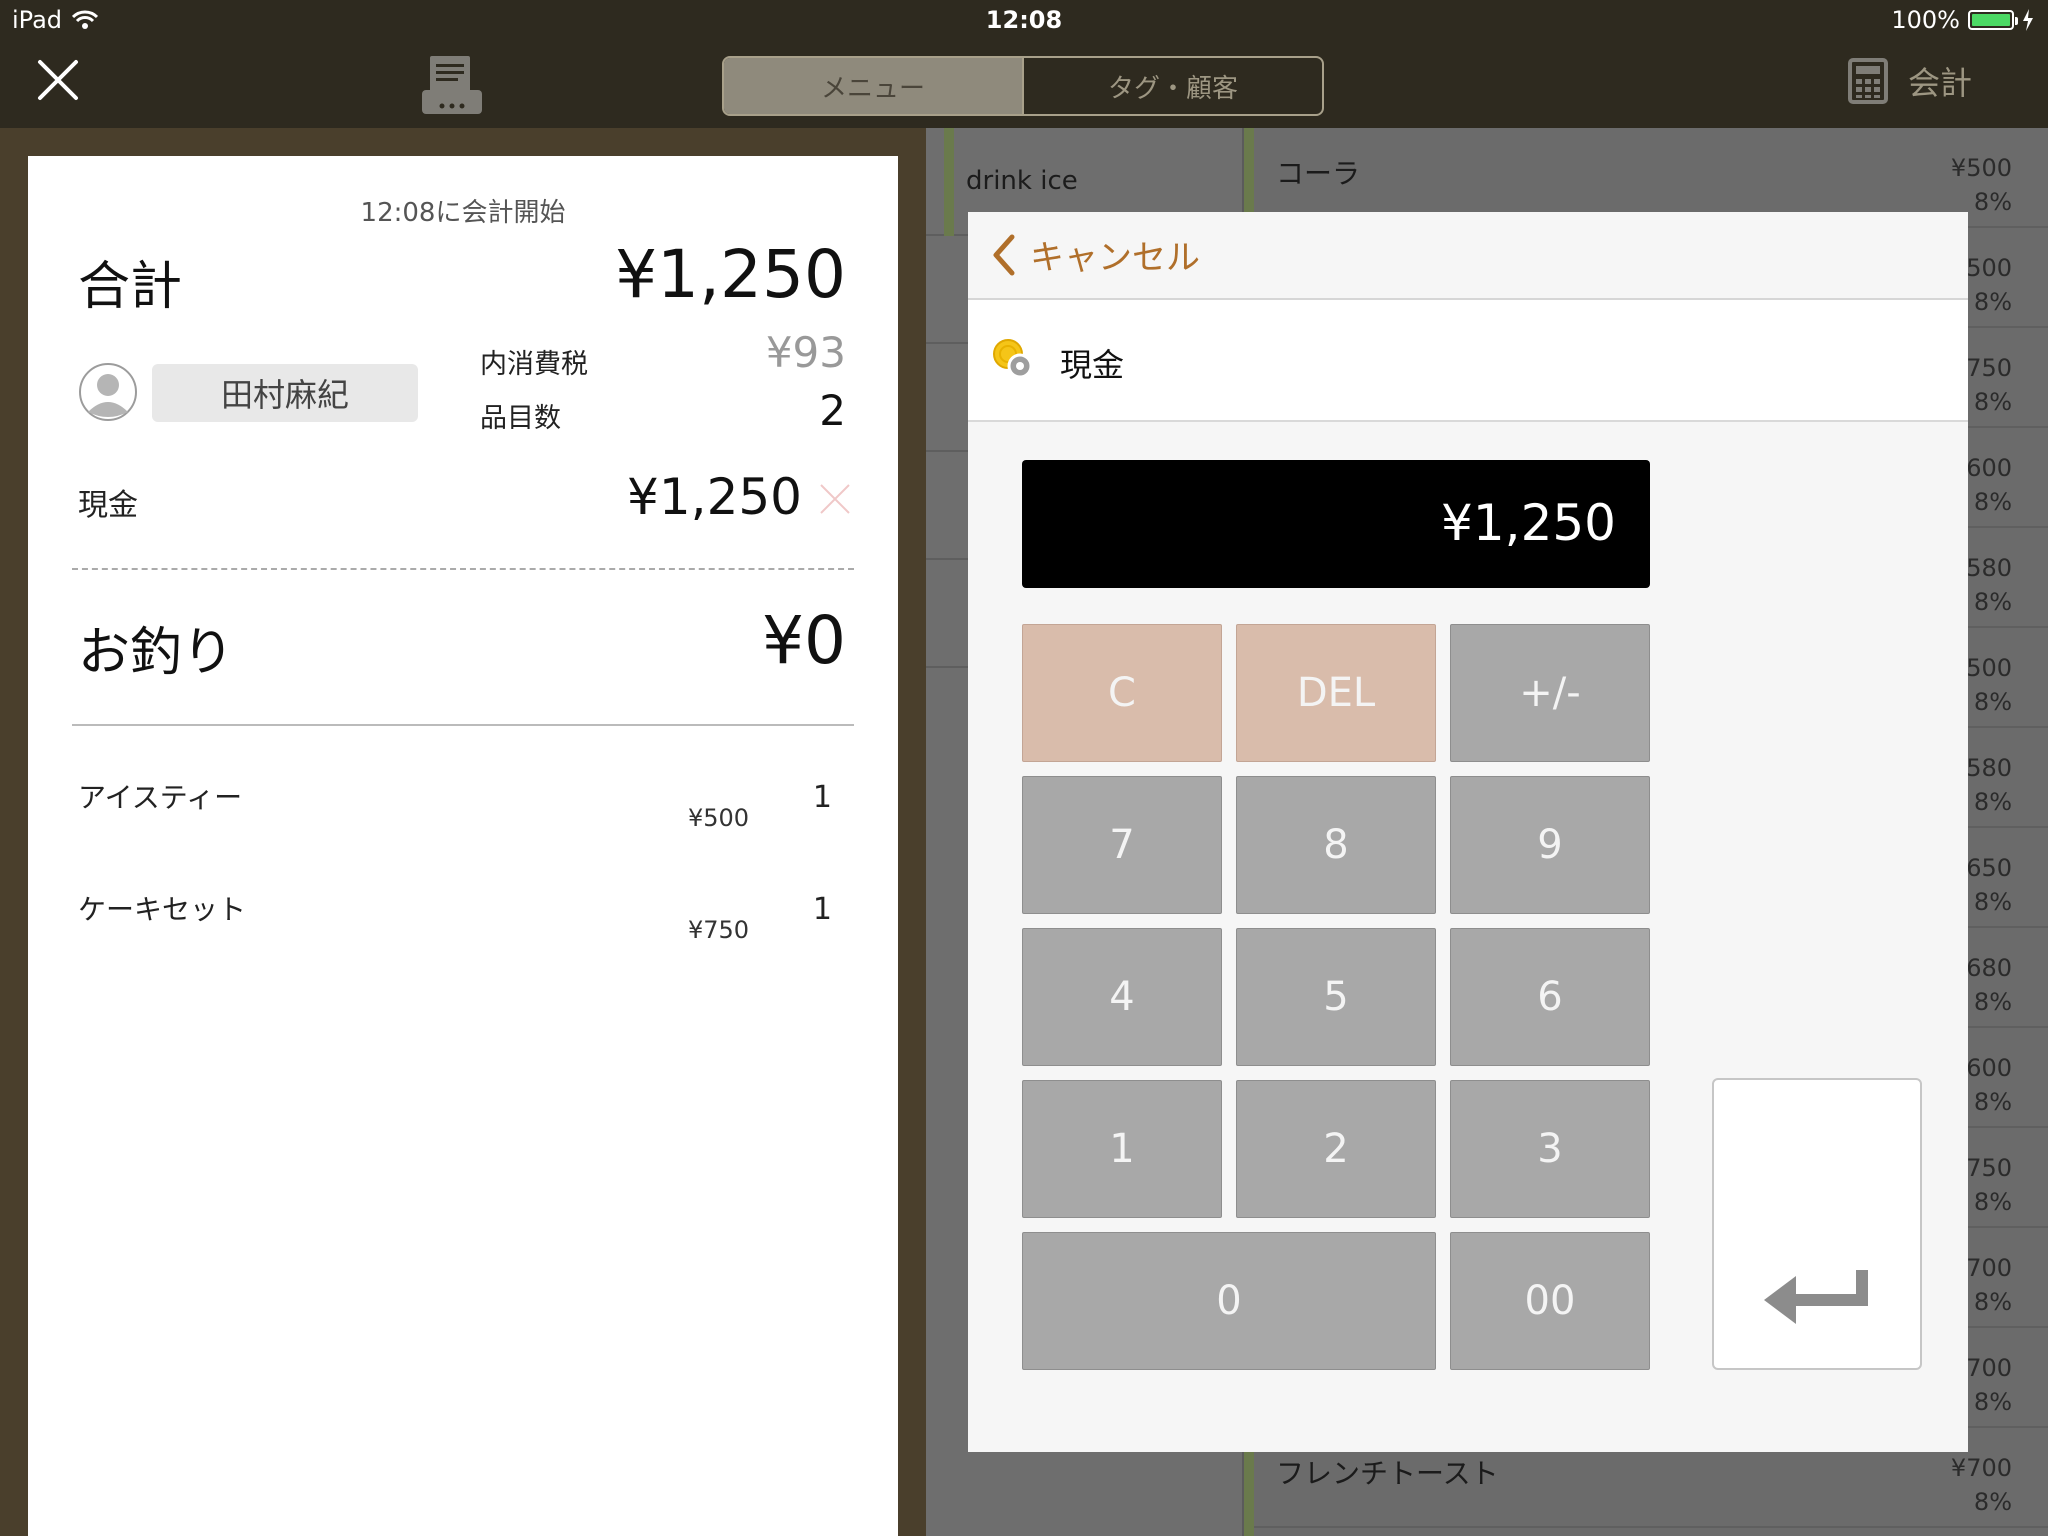 This screenshot has width=2048, height=1536. What do you see at coordinates (1115, 258) in the screenshot?
I see `cancel-label: キャンセル` at bounding box center [1115, 258].